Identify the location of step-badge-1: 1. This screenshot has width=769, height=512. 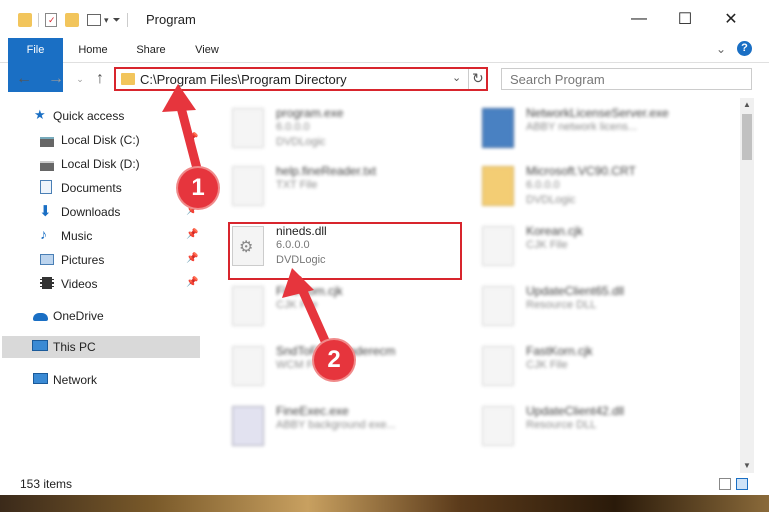
(198, 188).